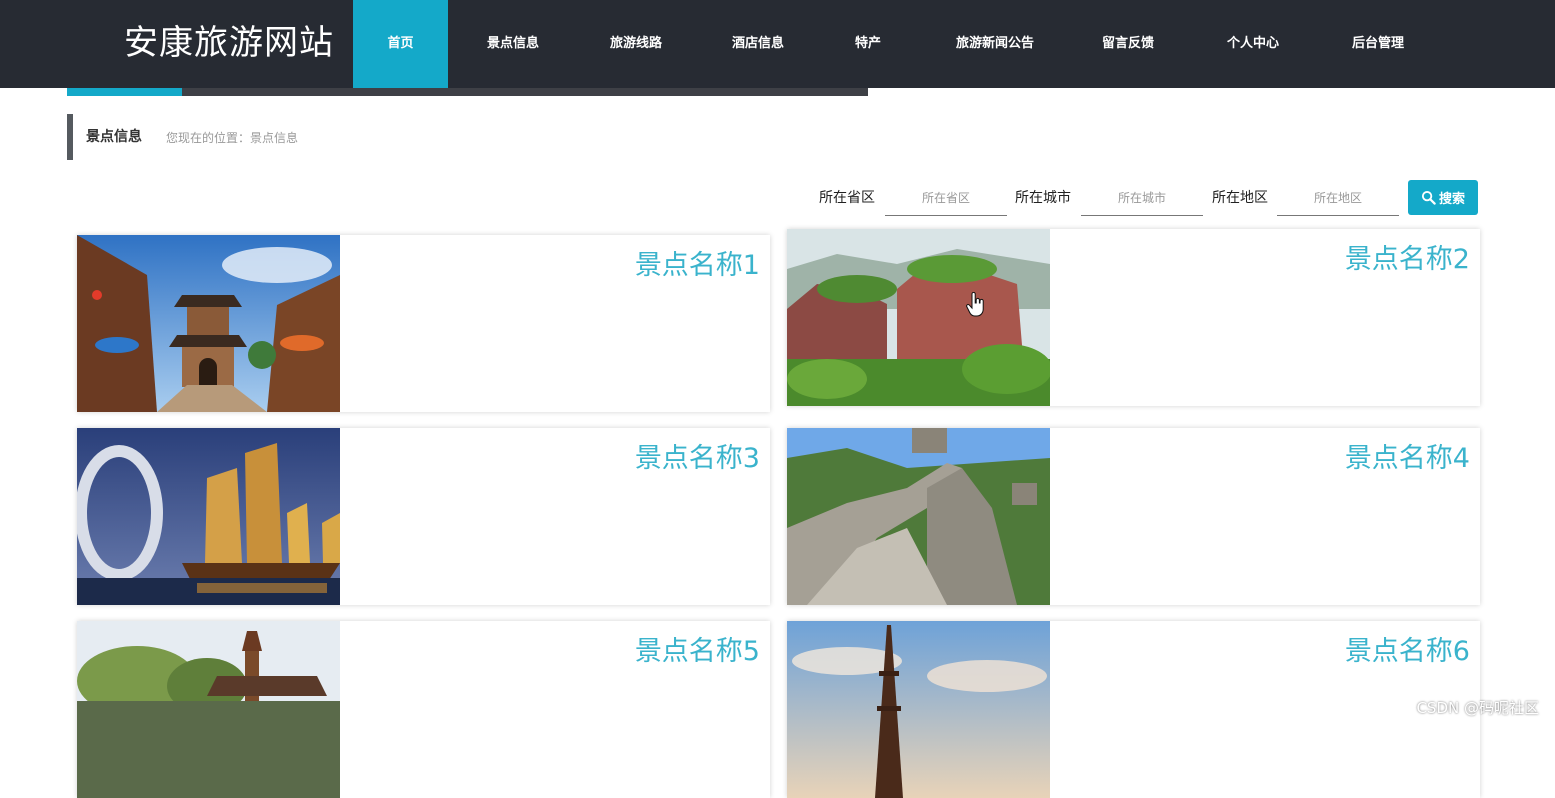 This screenshot has height=798, width=1555. I want to click on nav-item-admin: 后台管理, so click(1378, 44).